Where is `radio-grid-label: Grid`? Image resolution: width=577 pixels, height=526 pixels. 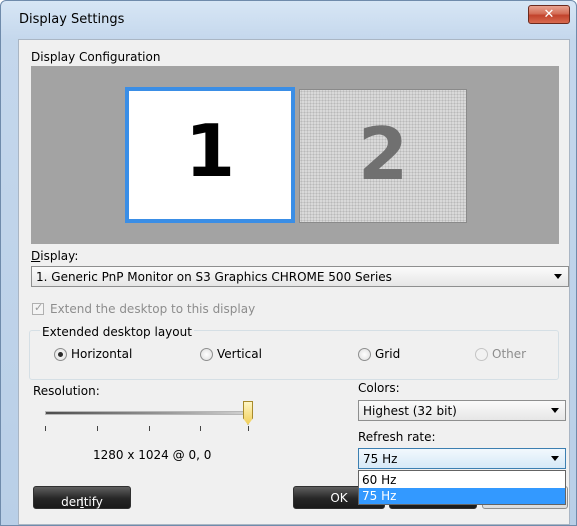 radio-grid-label: Grid is located at coordinates (388, 354).